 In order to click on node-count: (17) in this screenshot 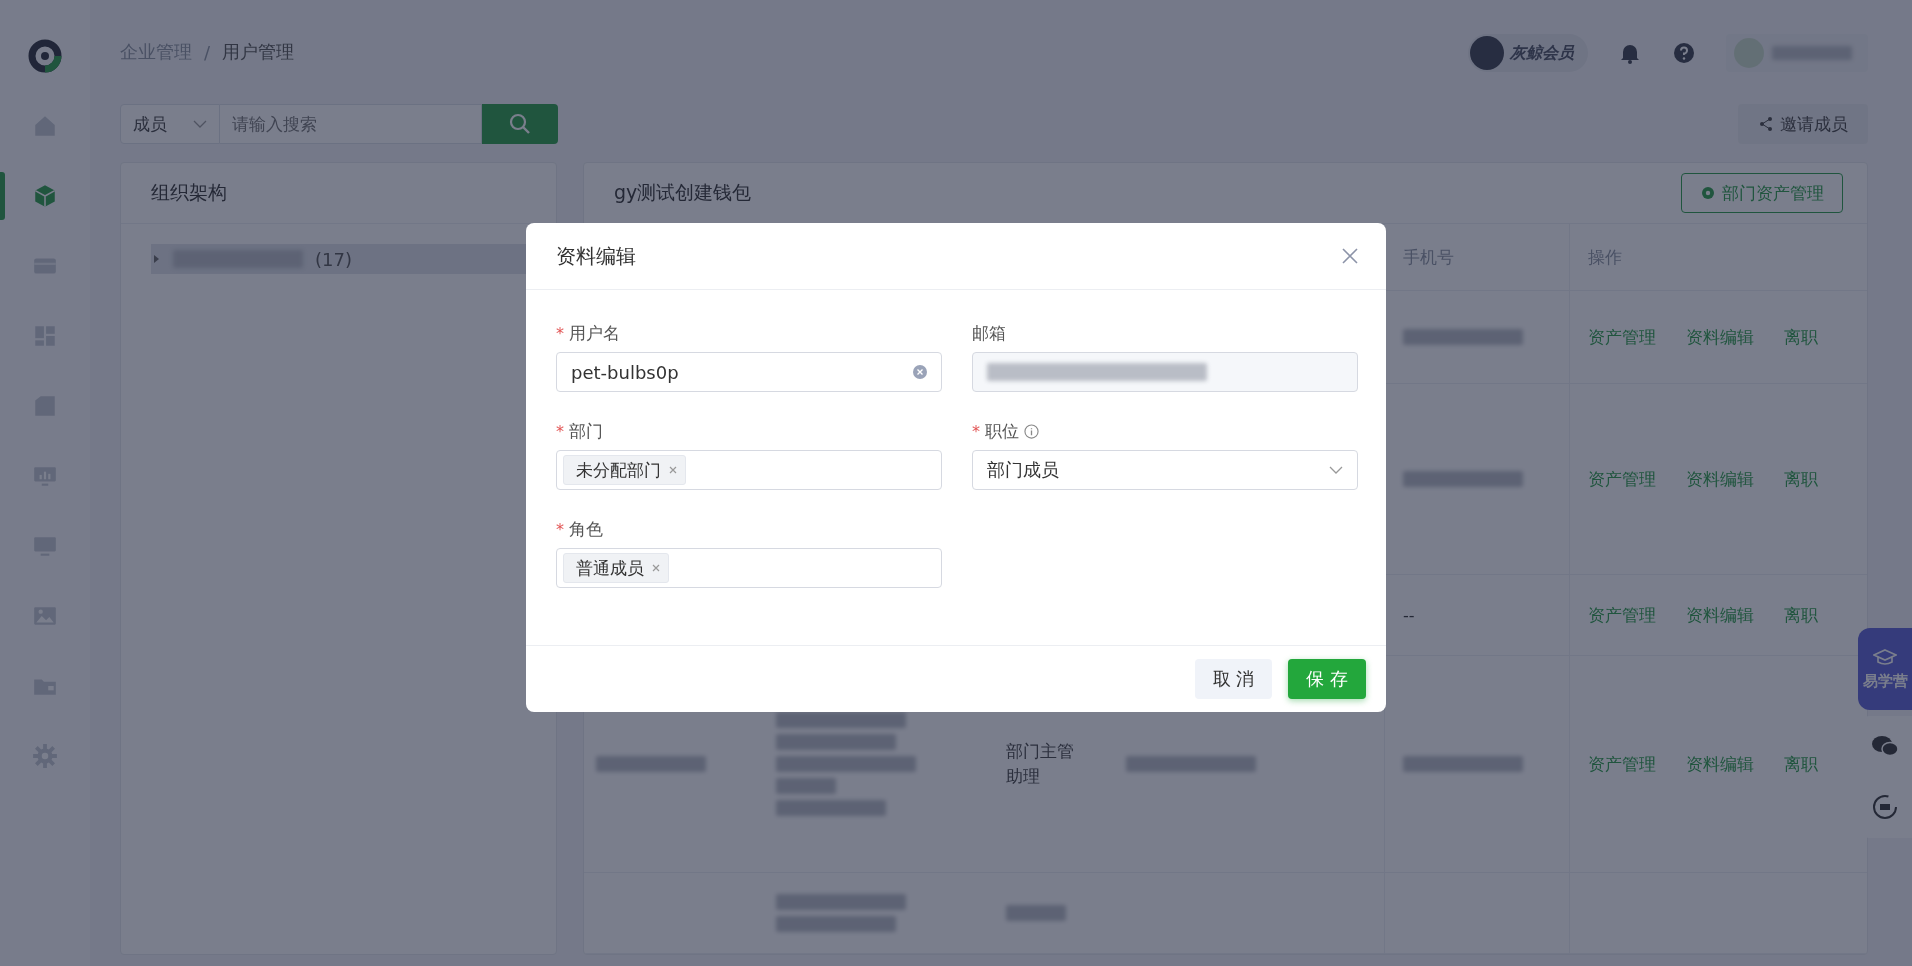, I will do `click(333, 259)`.